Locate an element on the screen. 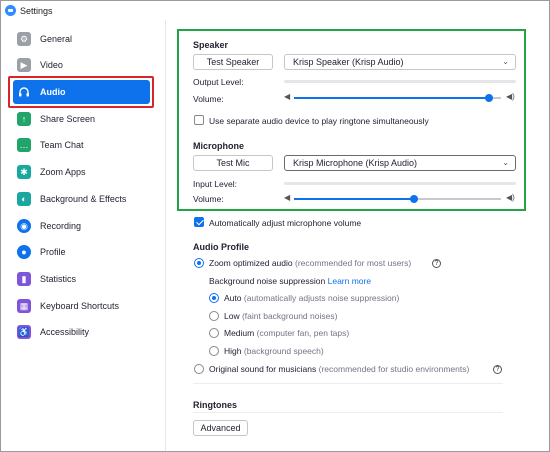 The height and width of the screenshot is (452, 550). output-level-meter is located at coordinates (400, 81).